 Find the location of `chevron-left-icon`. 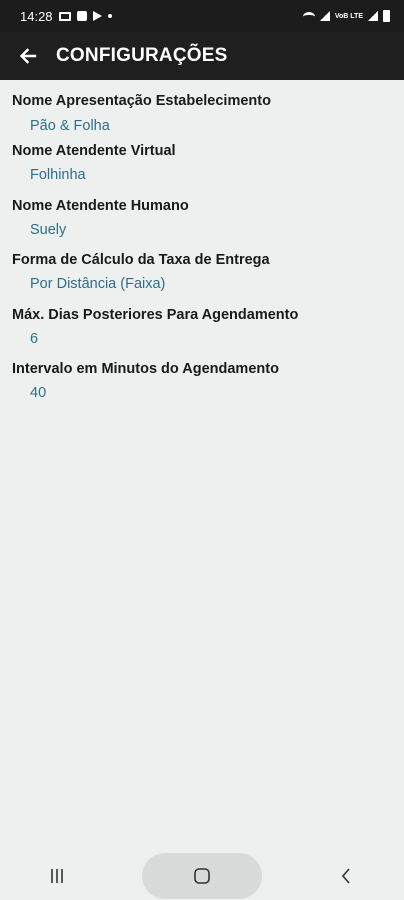

chevron-left-icon is located at coordinates (345, 876).